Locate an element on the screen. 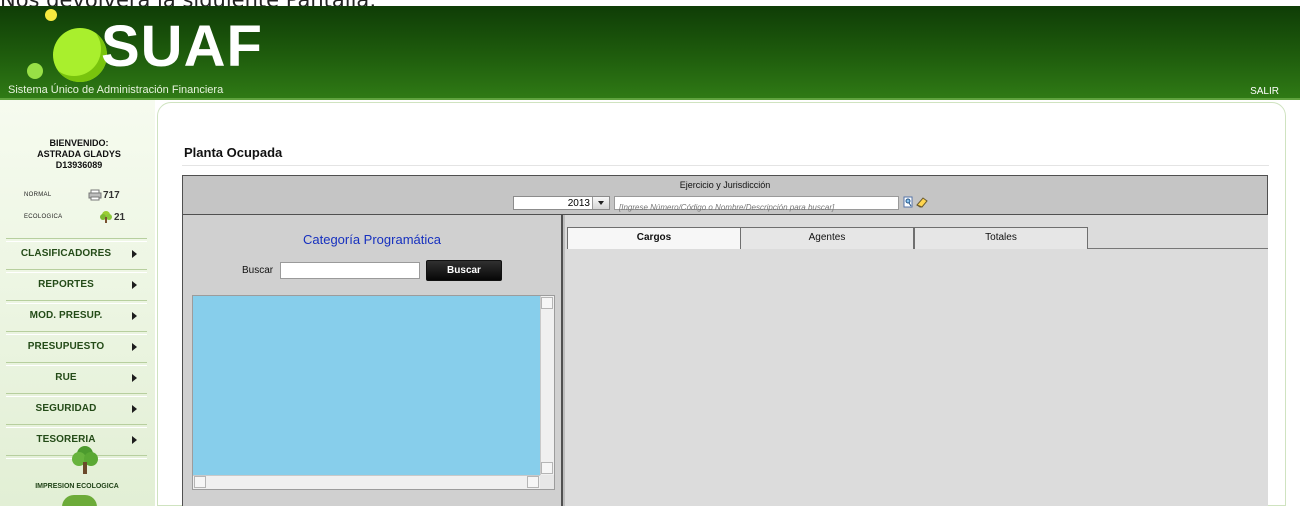 This screenshot has height=506, width=1300. horizontal-scrollbar is located at coordinates (367, 482).